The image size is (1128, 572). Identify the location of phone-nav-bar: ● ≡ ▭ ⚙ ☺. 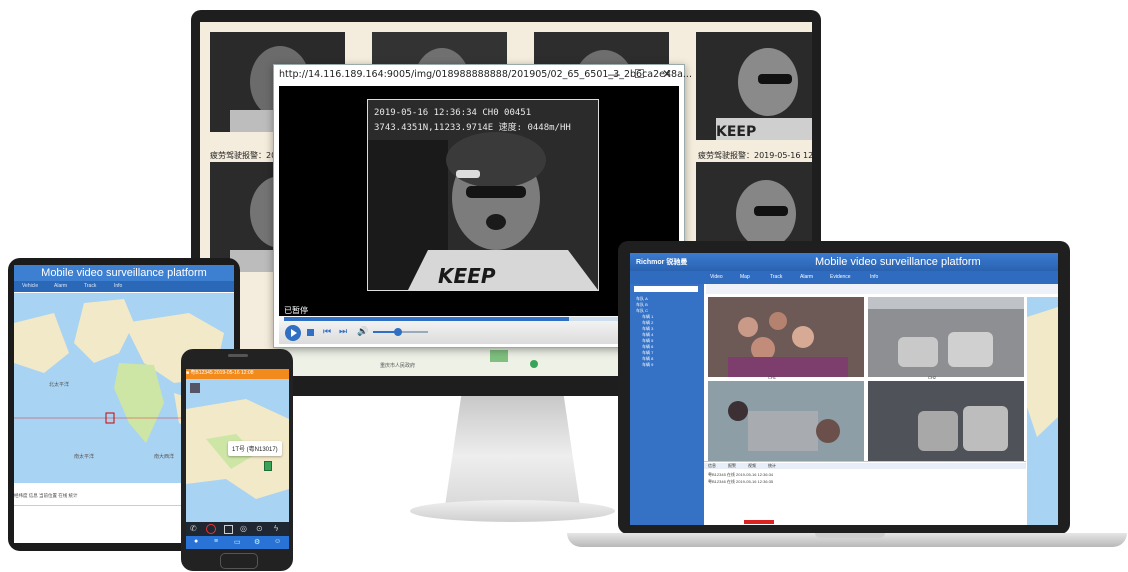
(237, 542).